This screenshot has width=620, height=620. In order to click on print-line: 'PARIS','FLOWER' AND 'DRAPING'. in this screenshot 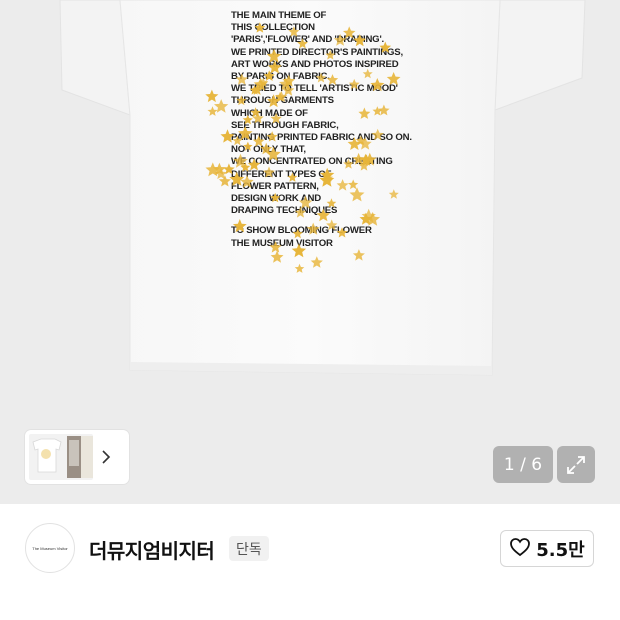, I will do `click(307, 40)`.